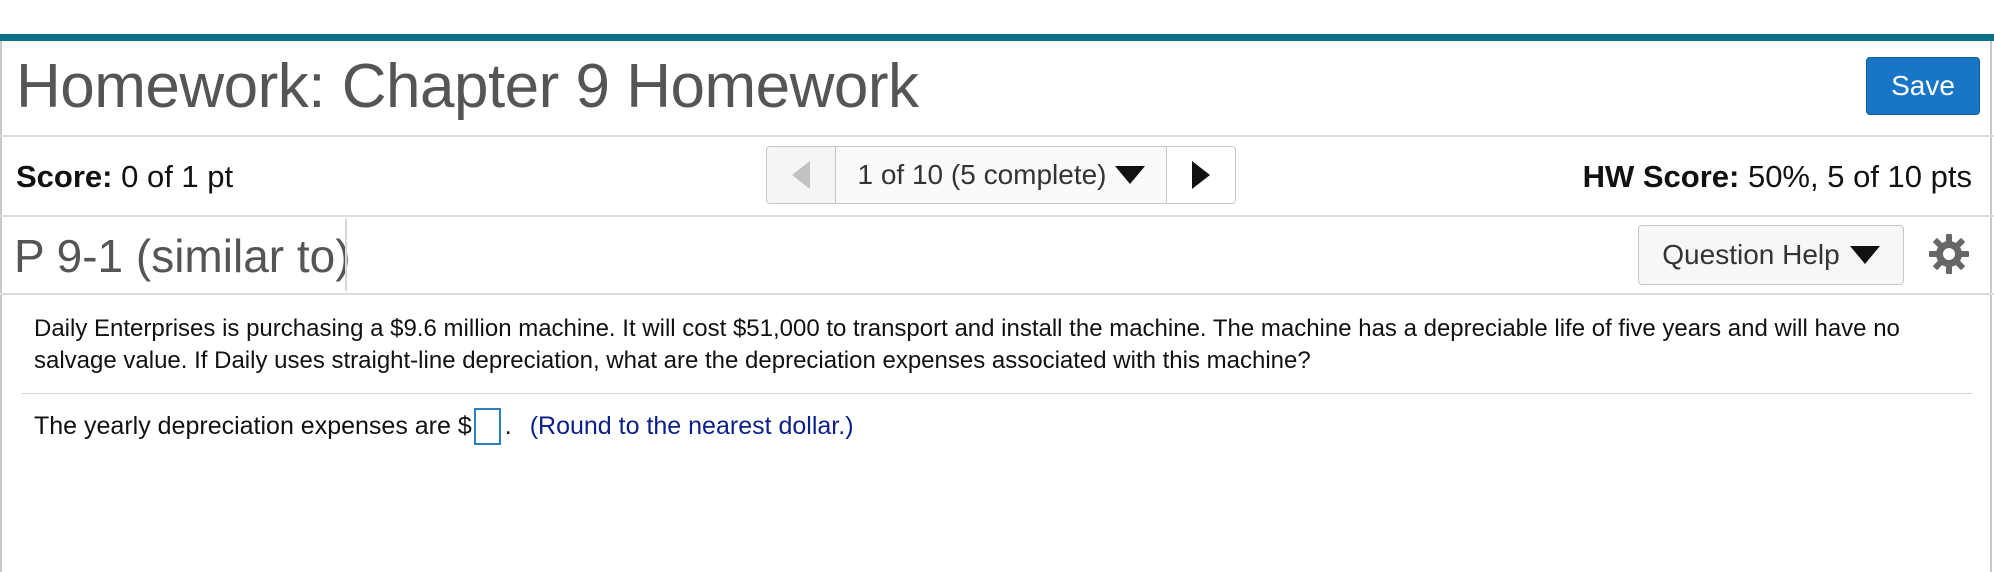  What do you see at coordinates (691, 426) in the screenshot?
I see `rounding-hint: (Round to the nearest dollar.)` at bounding box center [691, 426].